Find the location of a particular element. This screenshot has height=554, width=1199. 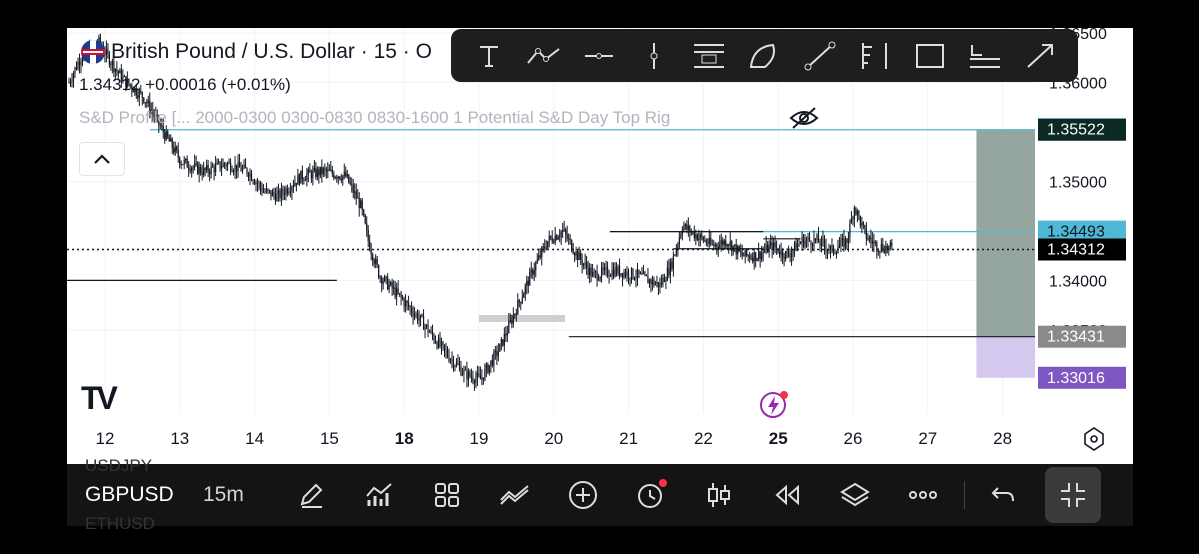

vertical-line-tool is located at coordinates (654, 56).